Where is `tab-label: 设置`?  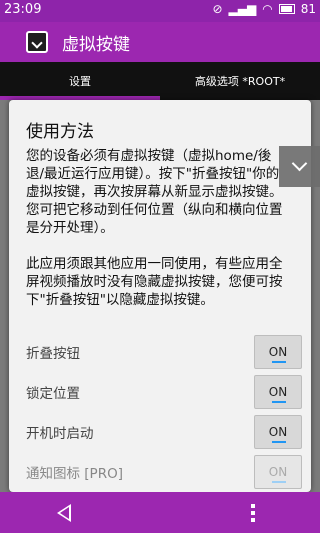
tab-label: 设置 is located at coordinates (80, 81).